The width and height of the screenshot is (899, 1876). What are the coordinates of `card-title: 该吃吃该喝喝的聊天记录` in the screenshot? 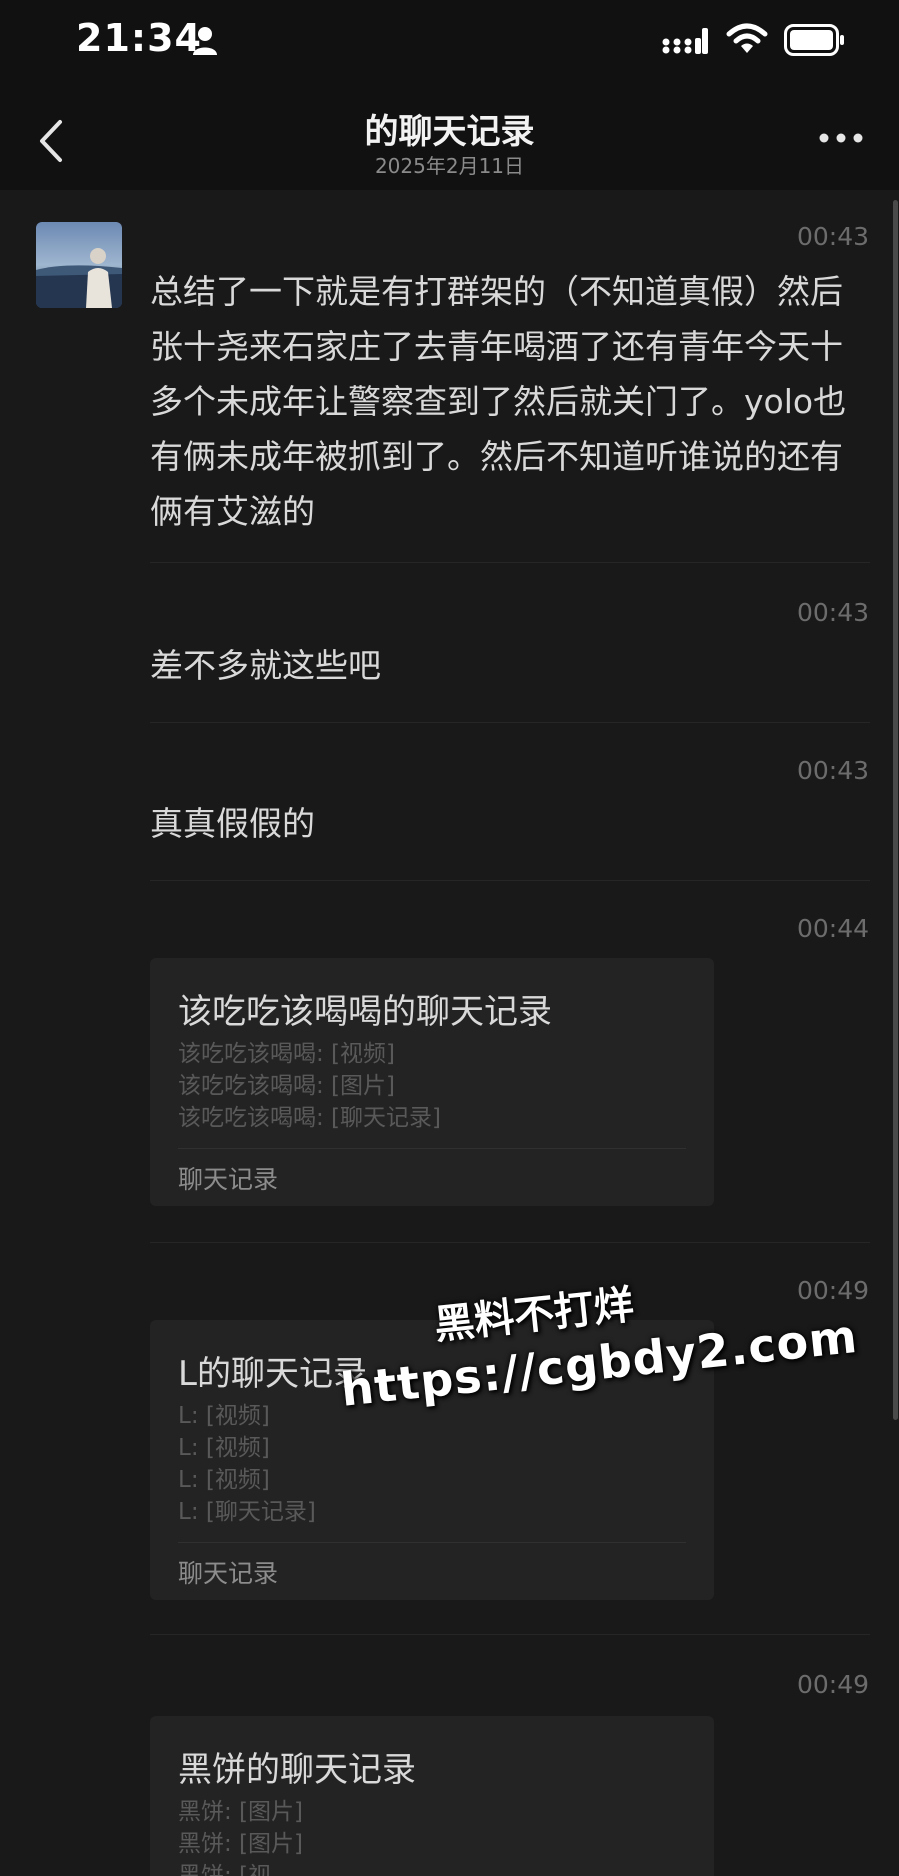 It's located at (365, 1012).